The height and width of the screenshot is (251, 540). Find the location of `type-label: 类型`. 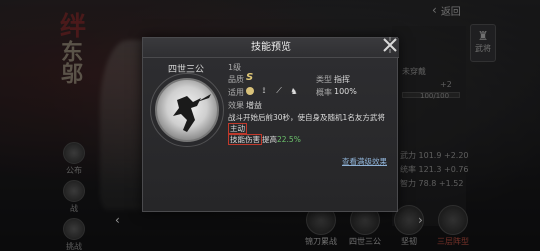

type-label: 类型 is located at coordinates (324, 79).